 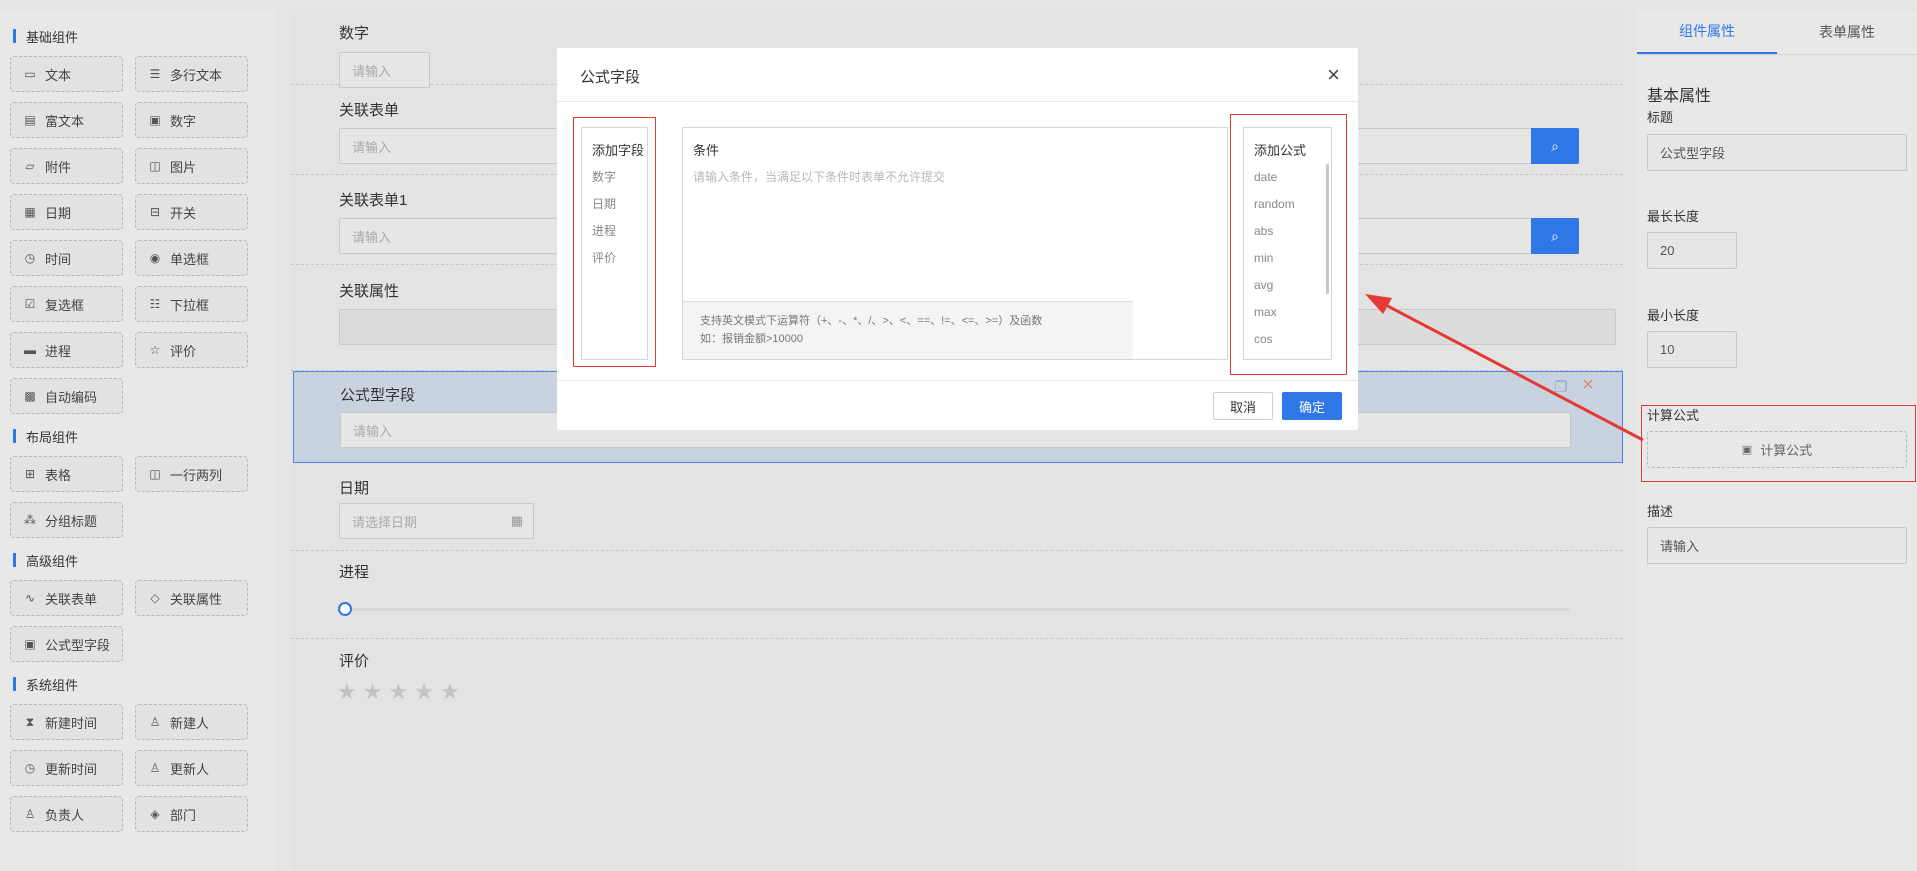 What do you see at coordinates (614, 231) in the screenshot?
I see `field-list-item: 进程` at bounding box center [614, 231].